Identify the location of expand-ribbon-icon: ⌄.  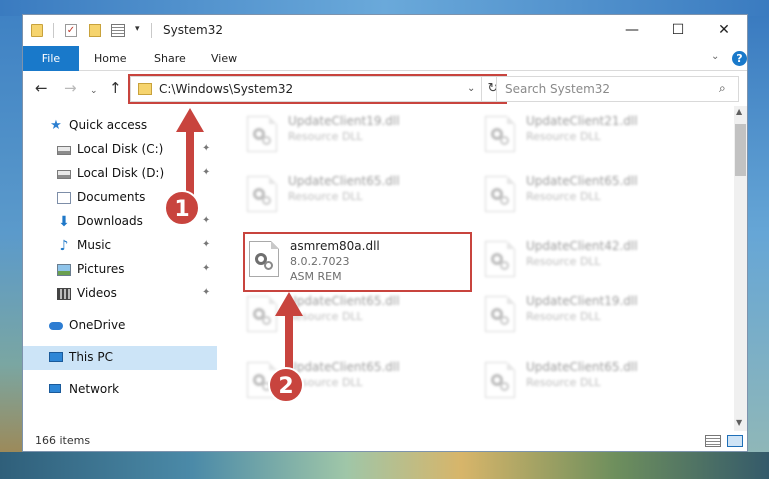
(715, 56).